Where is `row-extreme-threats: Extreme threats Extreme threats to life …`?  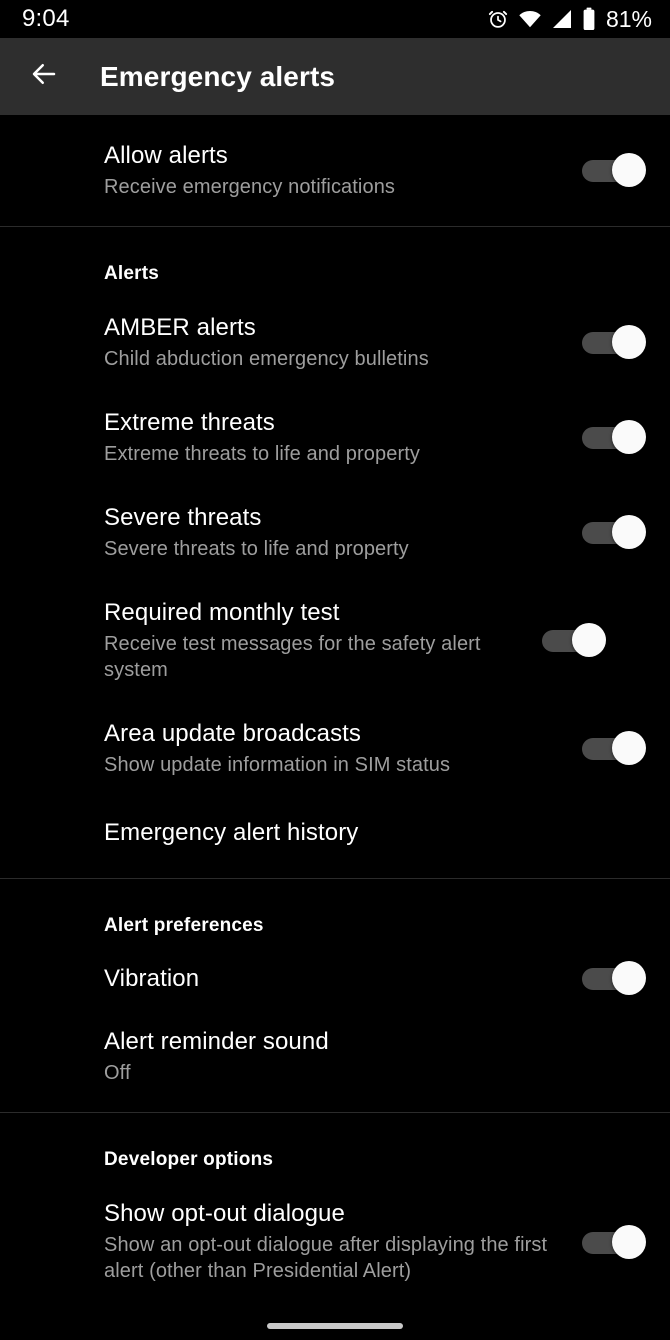
row-extreme-threats: Extreme threats Extreme threats to life … is located at coordinates (335, 437).